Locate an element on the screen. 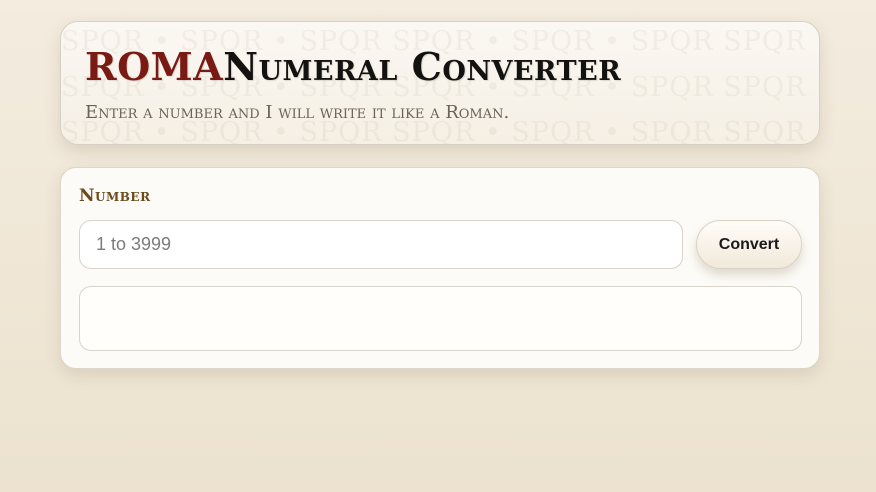 The width and height of the screenshot is (876, 492). convert-button: Convert is located at coordinates (749, 244).